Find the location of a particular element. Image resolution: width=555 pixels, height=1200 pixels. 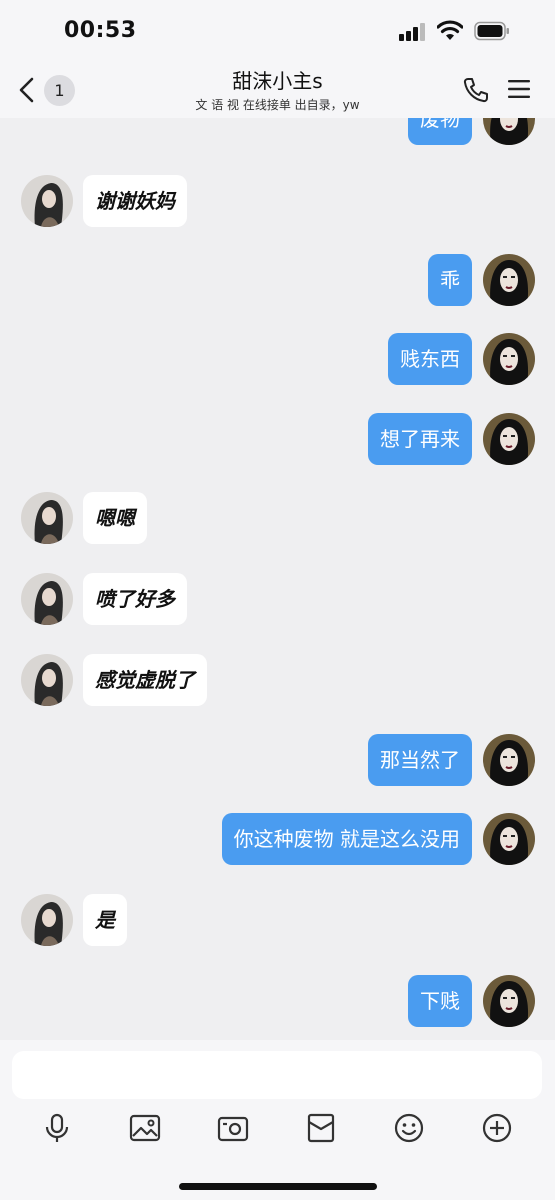

sent-message-bubble: 废物 is located at coordinates (440, 131).